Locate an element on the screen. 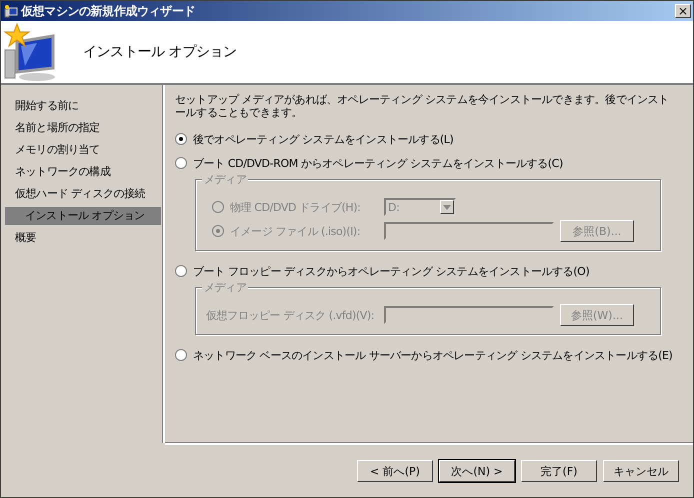 This screenshot has height=498, width=694. wizard-button: 完了(F) is located at coordinates (559, 471).